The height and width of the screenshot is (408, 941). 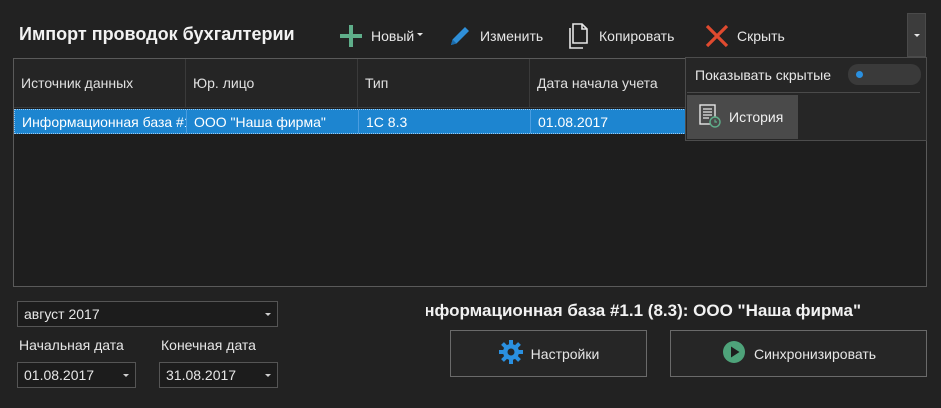 What do you see at coordinates (803, 92) in the screenshot?
I see `popup-divider` at bounding box center [803, 92].